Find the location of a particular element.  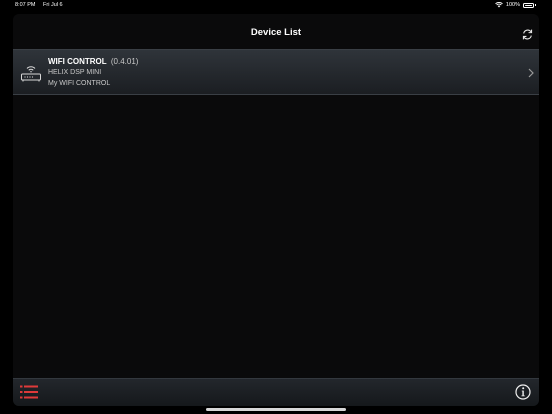

status-date: Fri Jul 6 is located at coordinates (53, 5).